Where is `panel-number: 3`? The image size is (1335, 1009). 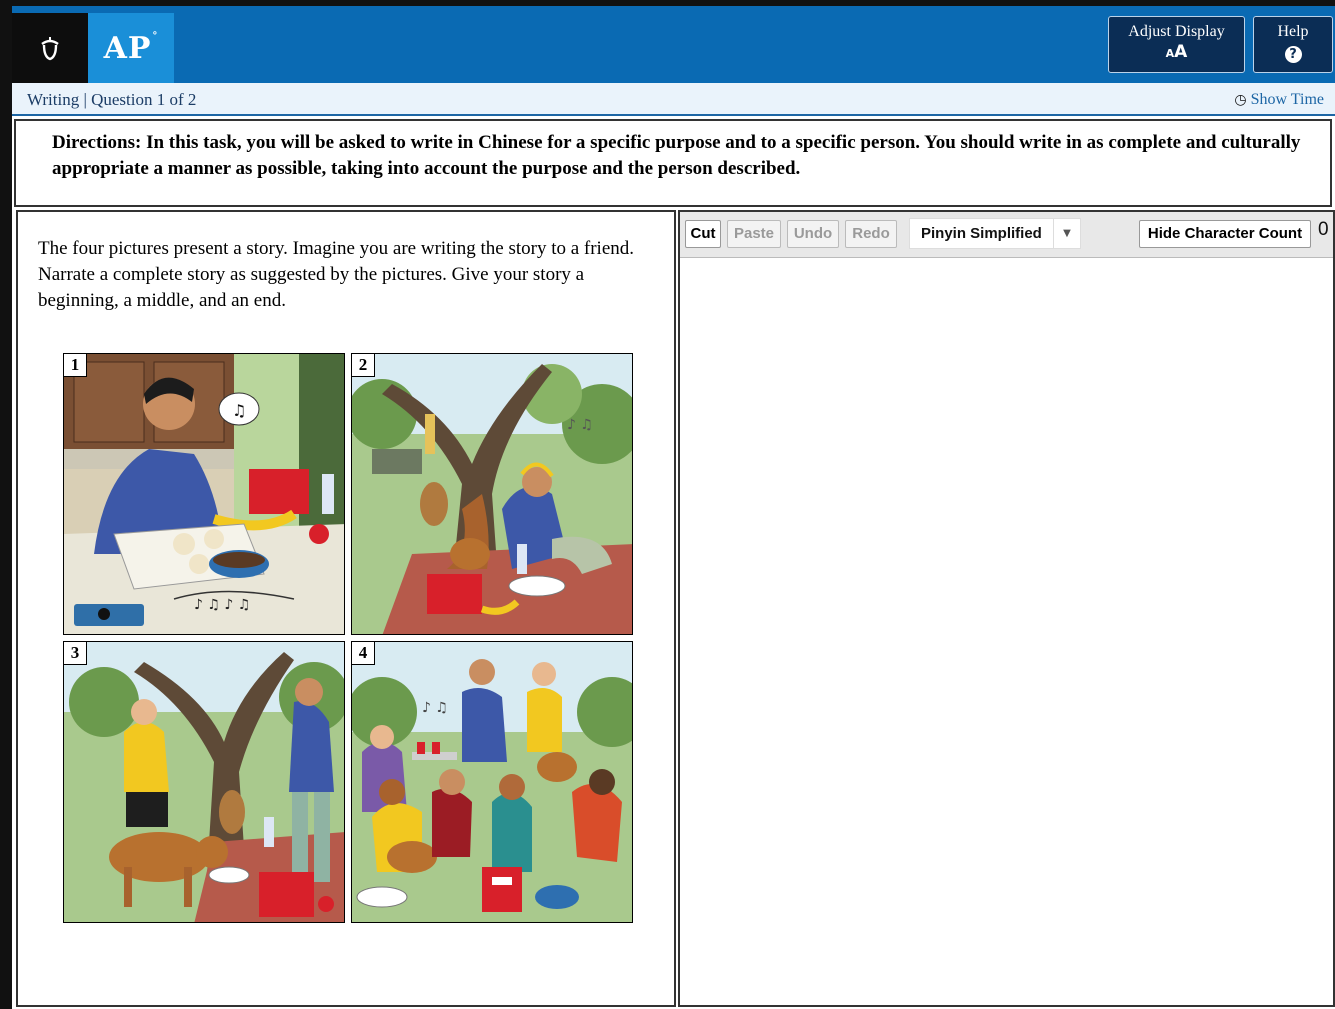 panel-number: 3 is located at coordinates (75, 653).